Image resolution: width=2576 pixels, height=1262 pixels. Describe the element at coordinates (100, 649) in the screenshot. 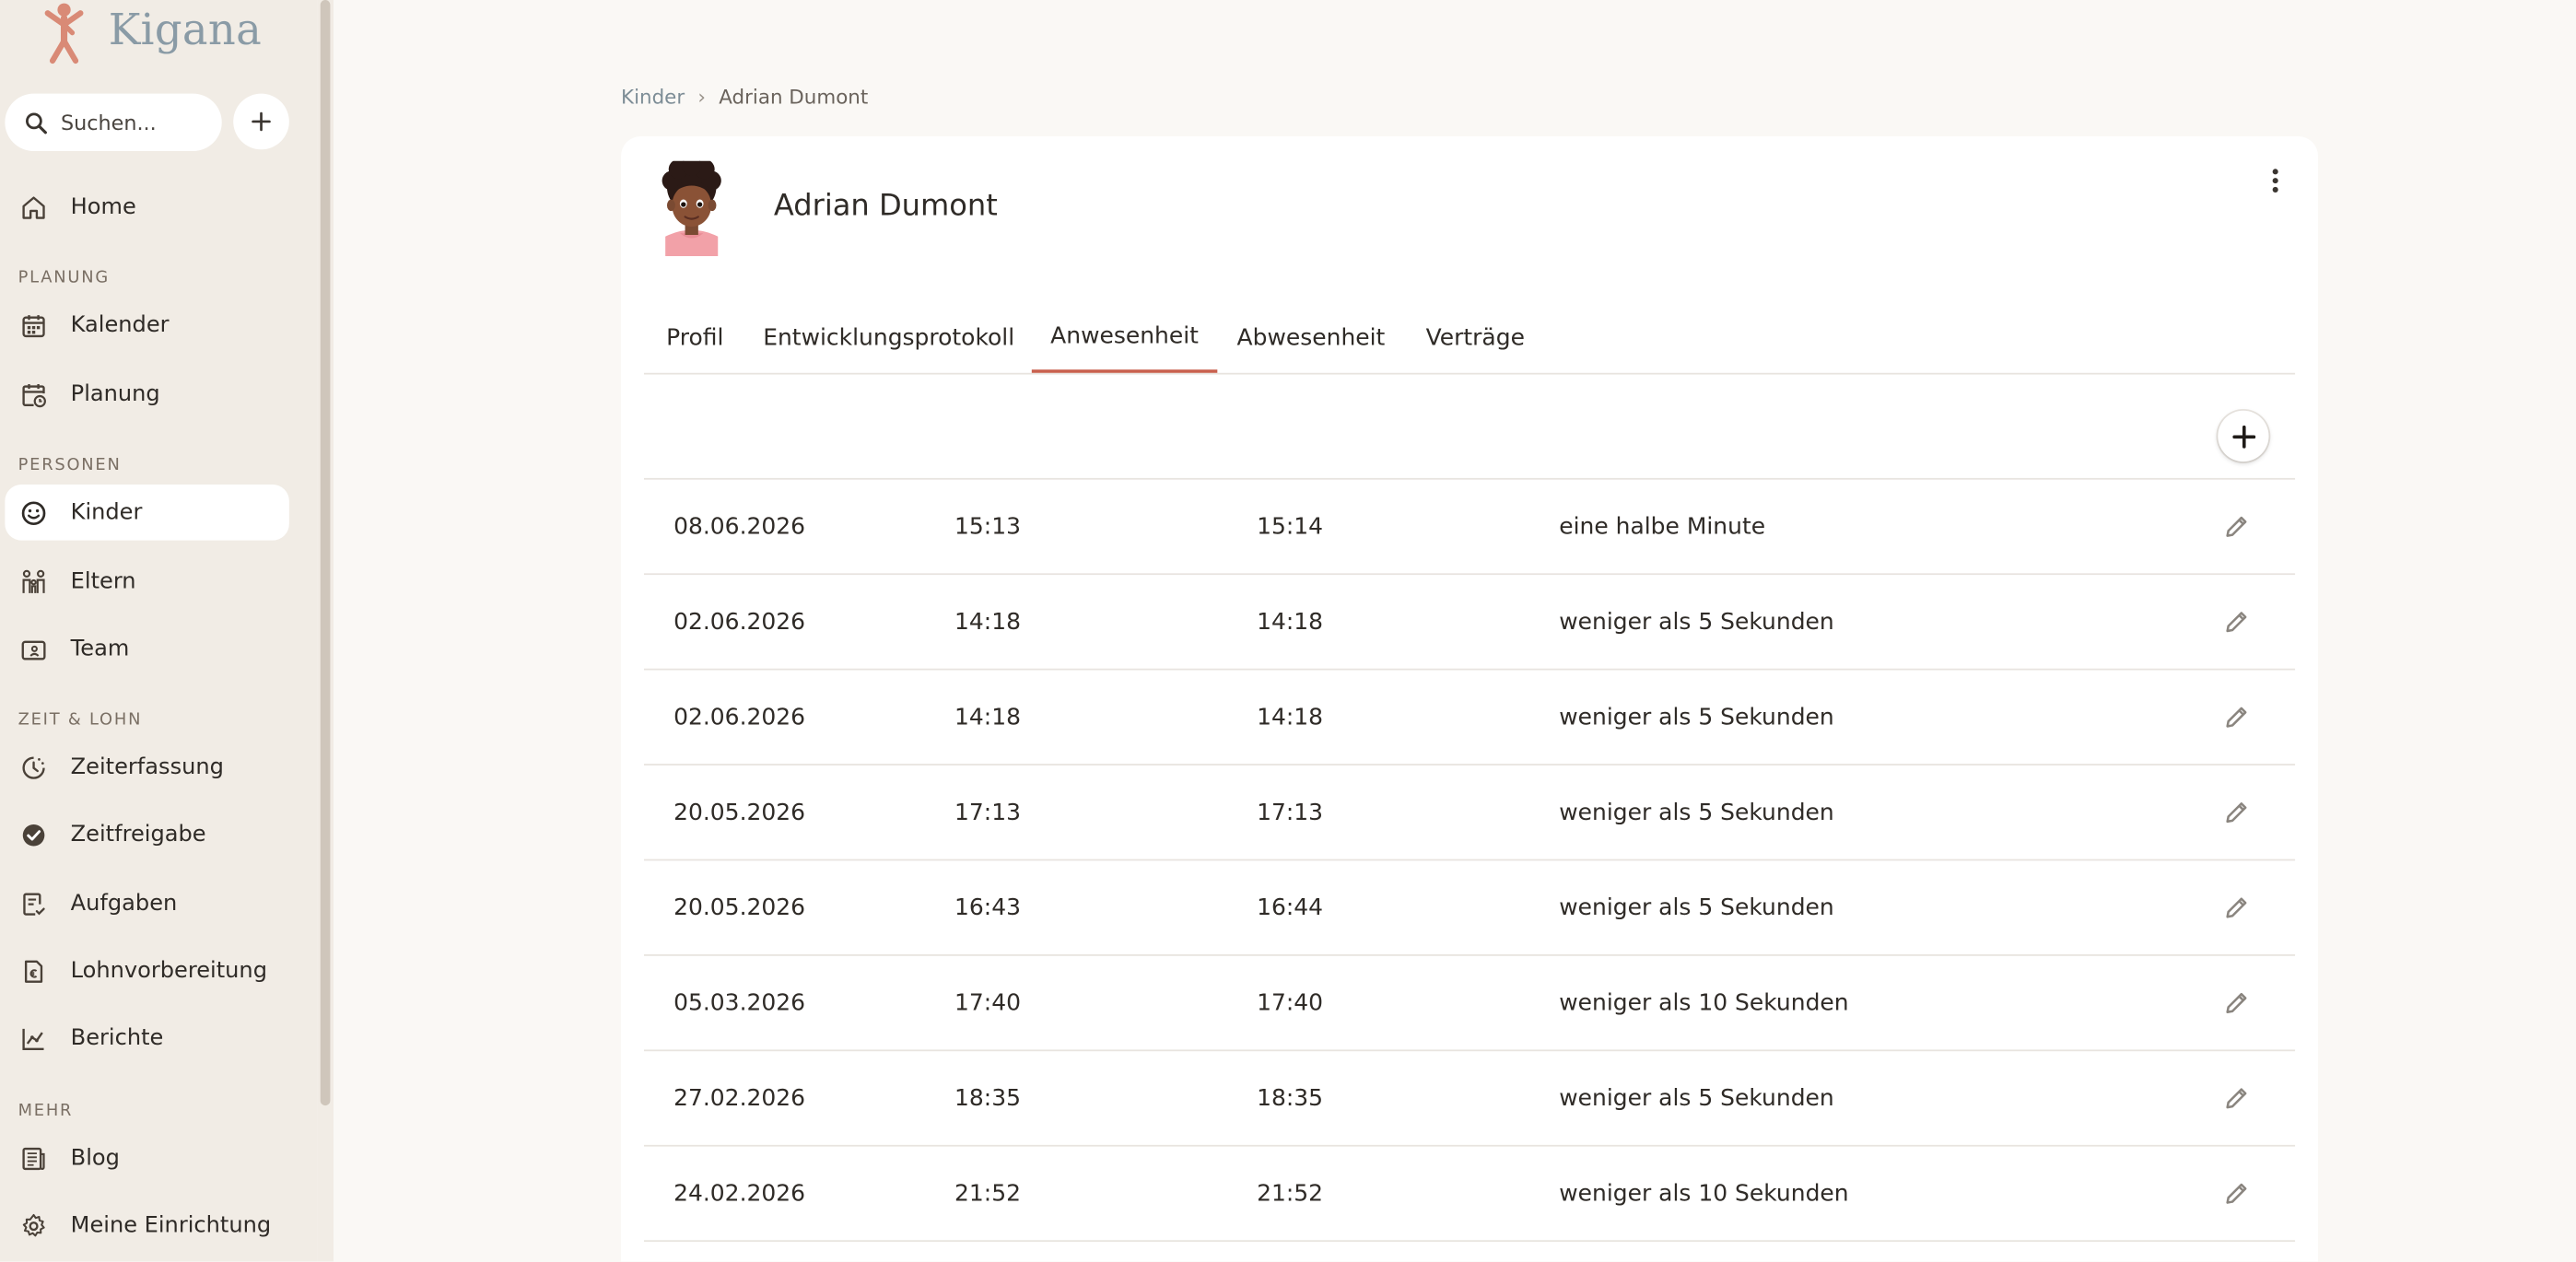

I see `sidebar-item-label: Team` at that location.